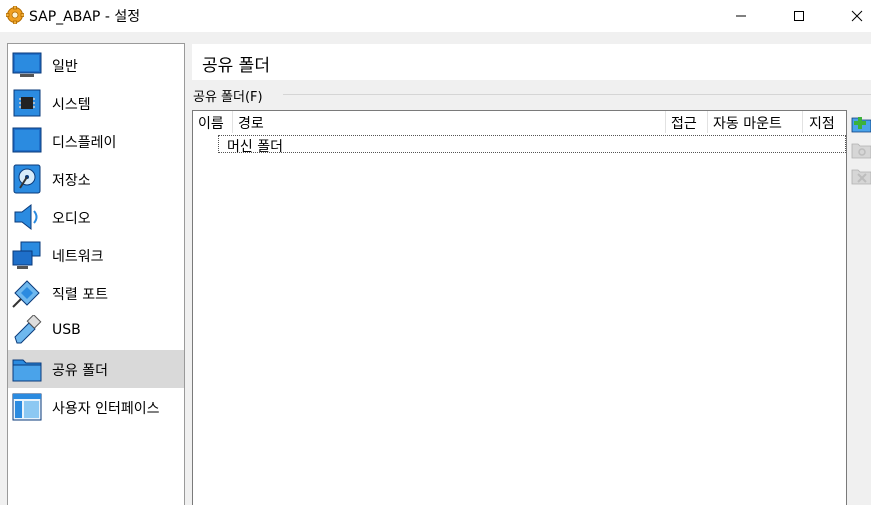 The width and height of the screenshot is (871, 505). Describe the element at coordinates (71, 219) in the screenshot. I see `sidebar-item-label: 오디오` at that location.